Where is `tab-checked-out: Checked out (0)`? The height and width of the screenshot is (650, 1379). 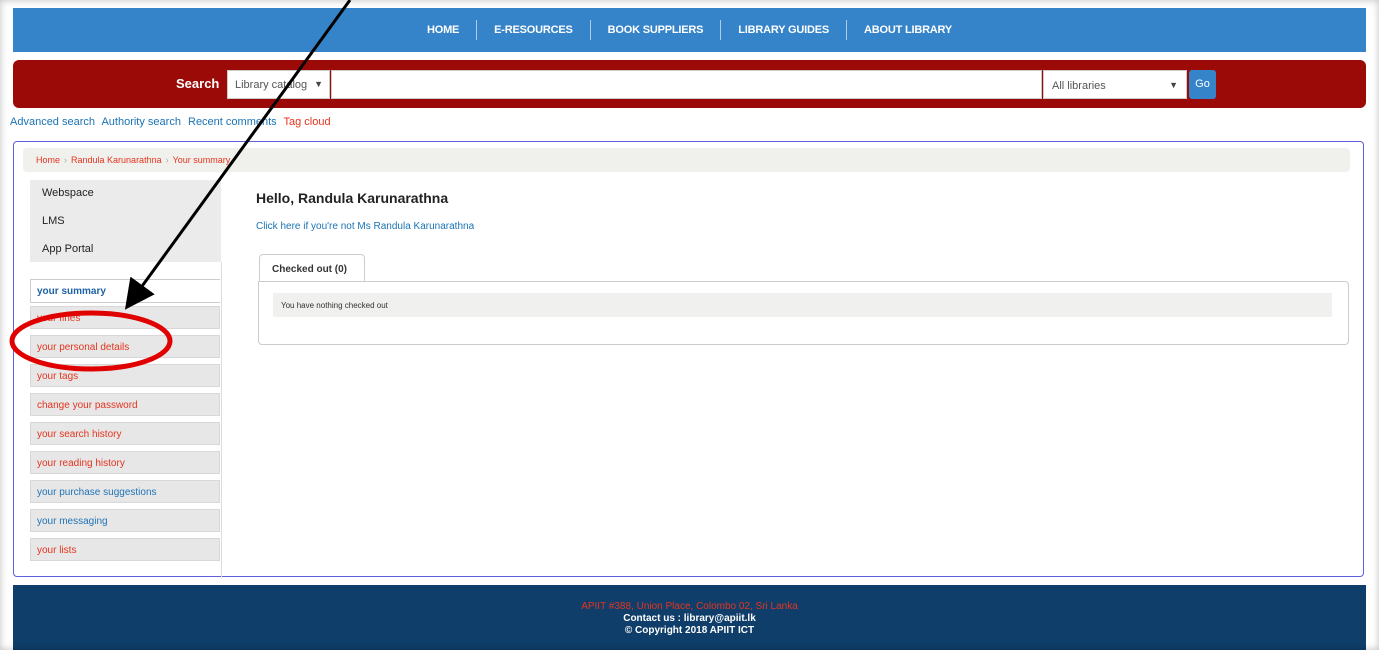
tab-checked-out: Checked out (0) is located at coordinates (312, 268).